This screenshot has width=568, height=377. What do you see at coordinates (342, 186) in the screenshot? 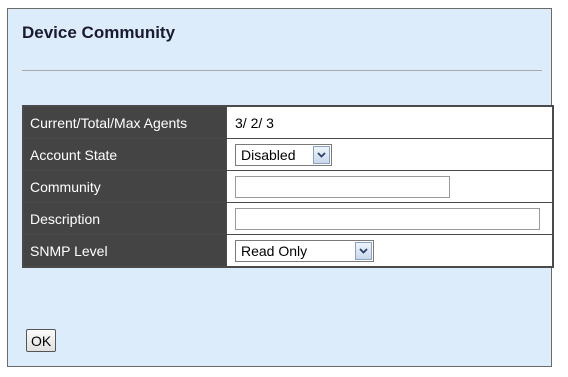
I see `community-input` at bounding box center [342, 186].